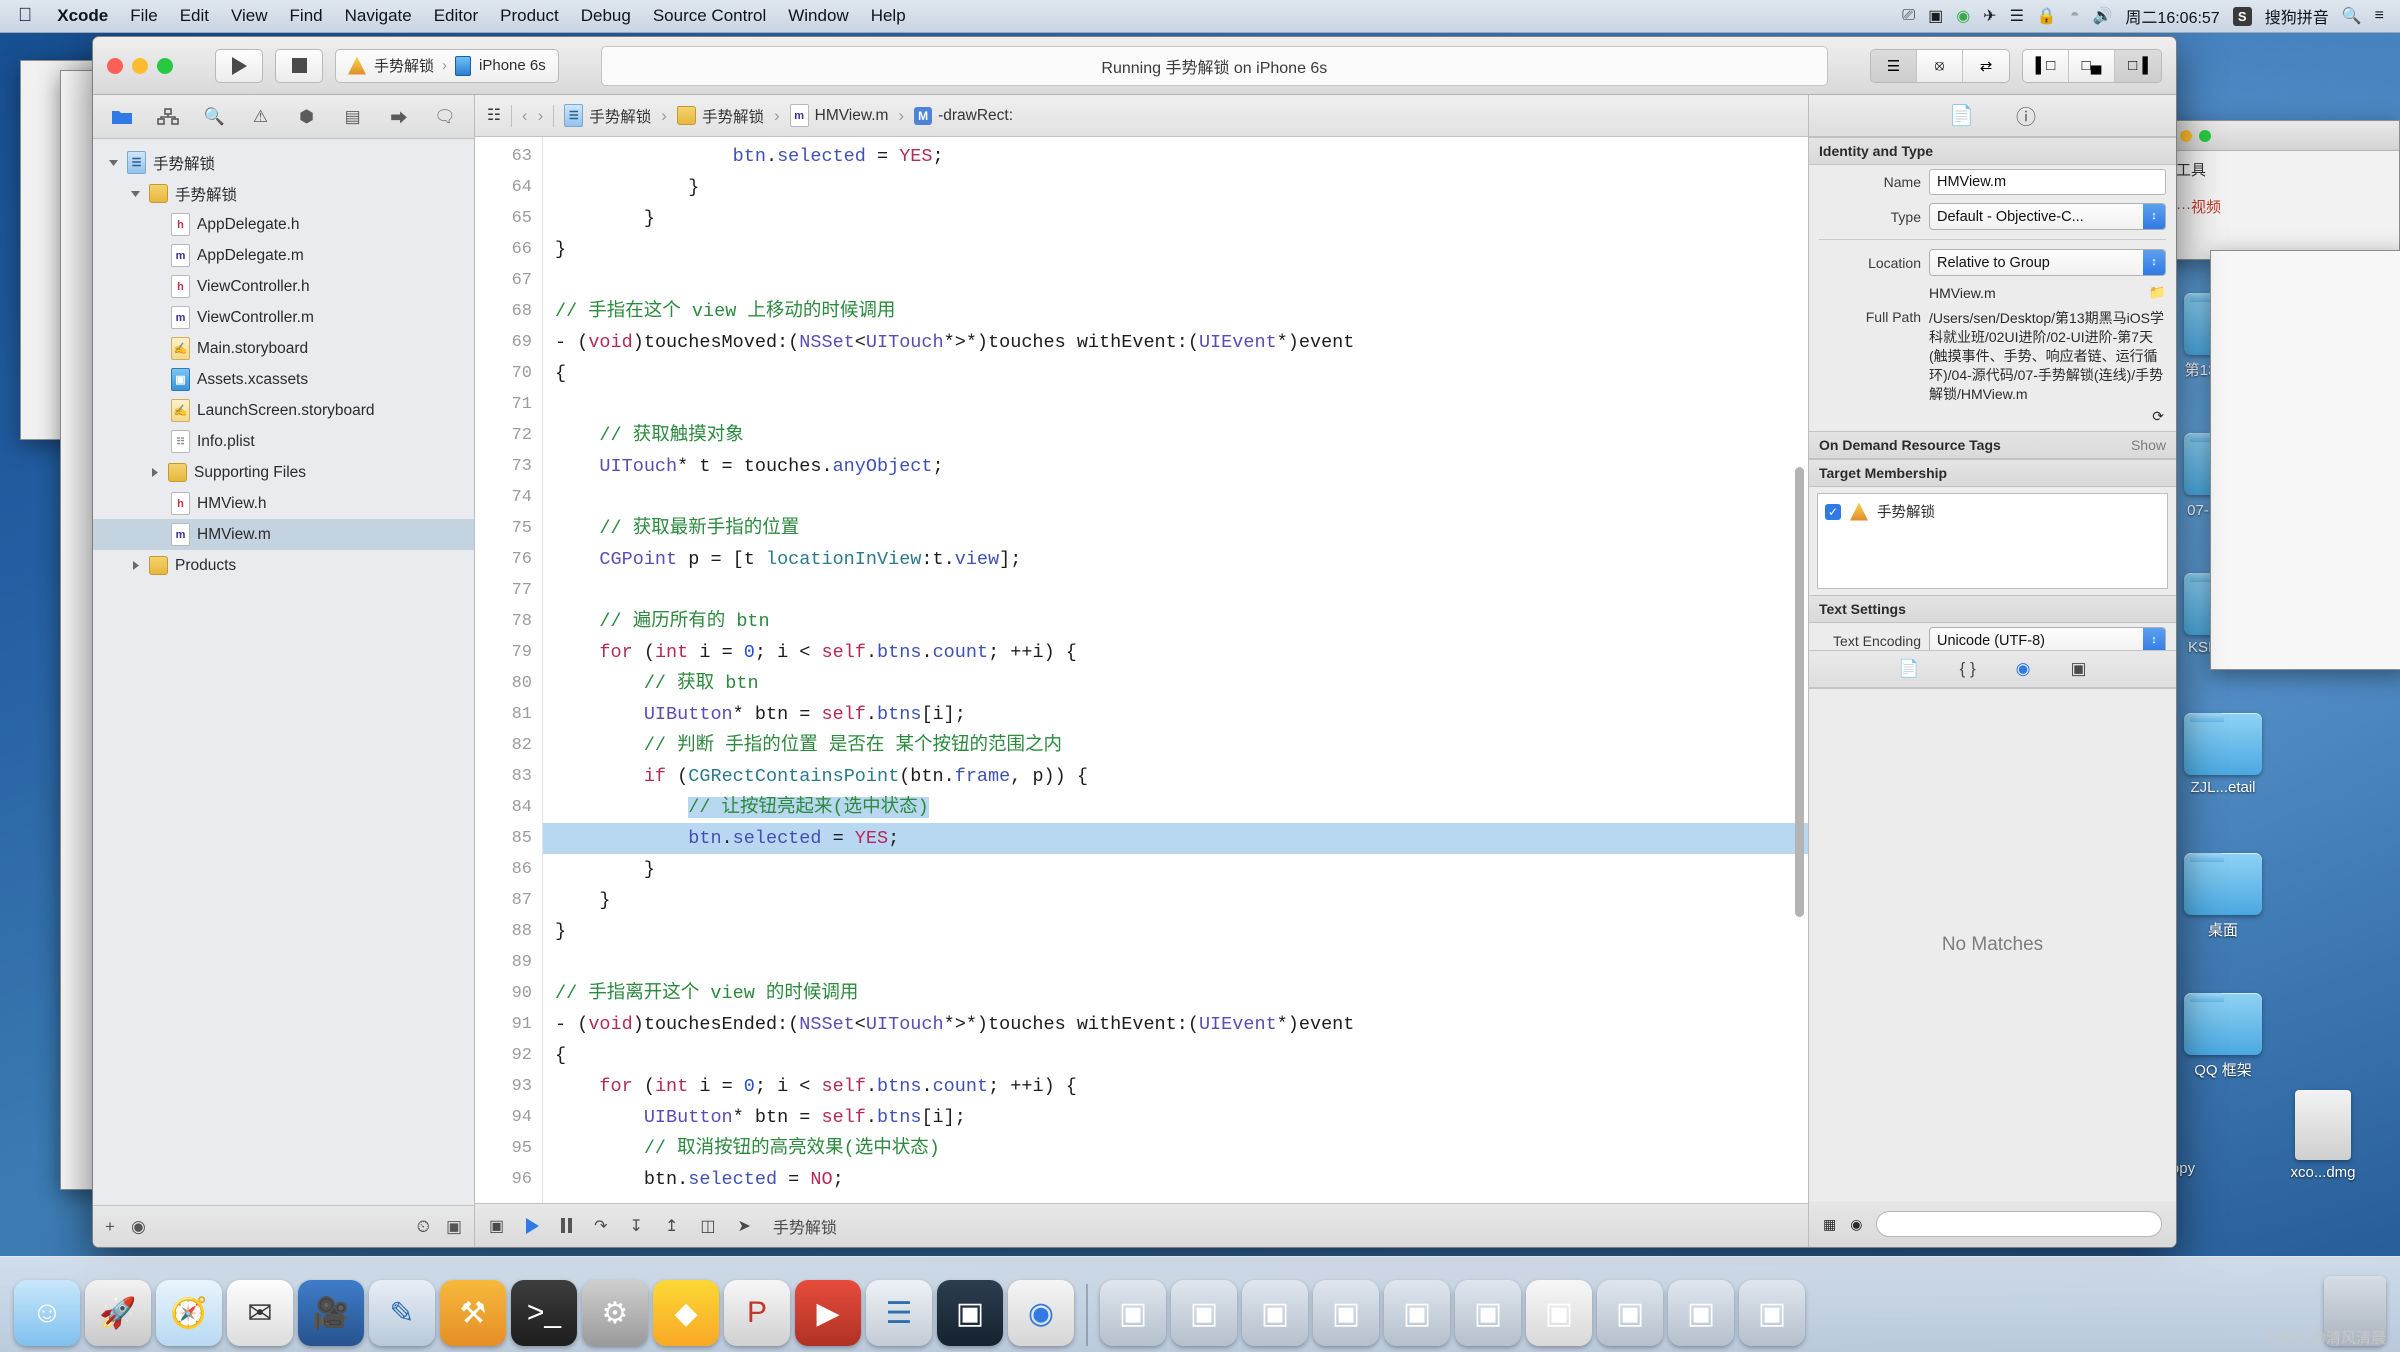  What do you see at coordinates (110, 1227) in the screenshot?
I see `add-icon: +` at bounding box center [110, 1227].